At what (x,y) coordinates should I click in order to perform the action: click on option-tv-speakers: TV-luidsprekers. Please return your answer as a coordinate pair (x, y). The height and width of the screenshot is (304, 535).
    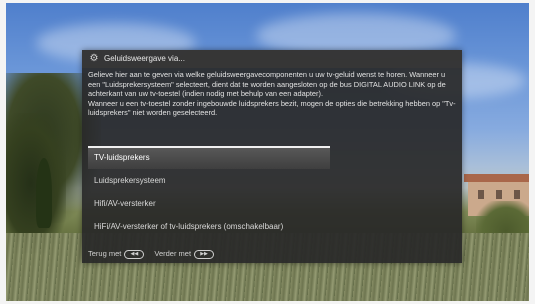
    Looking at the image, I should click on (209, 157).